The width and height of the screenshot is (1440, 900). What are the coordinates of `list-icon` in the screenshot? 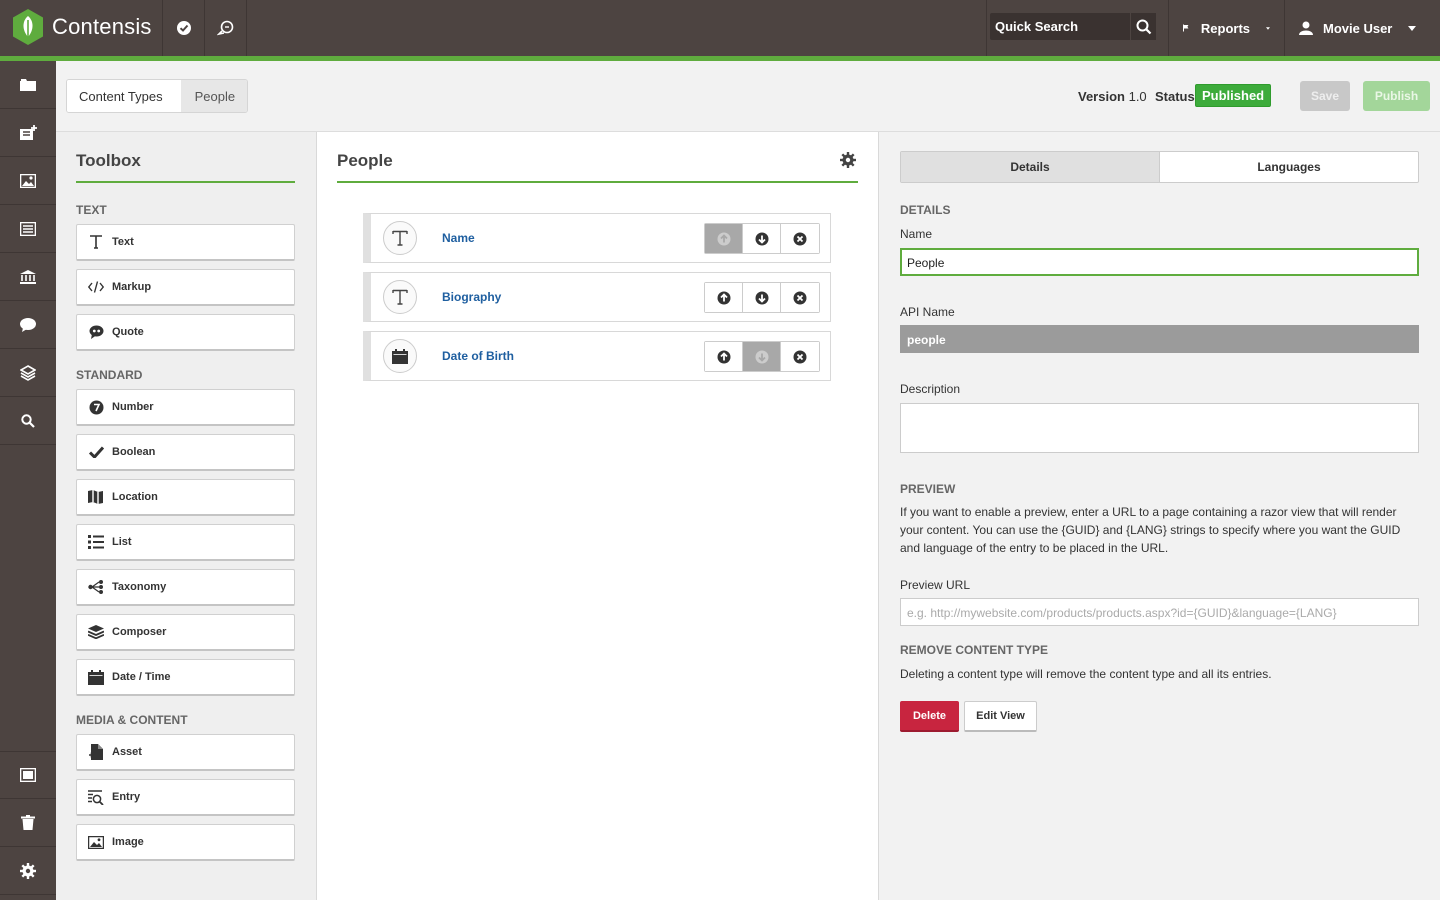 It's located at (96, 542).